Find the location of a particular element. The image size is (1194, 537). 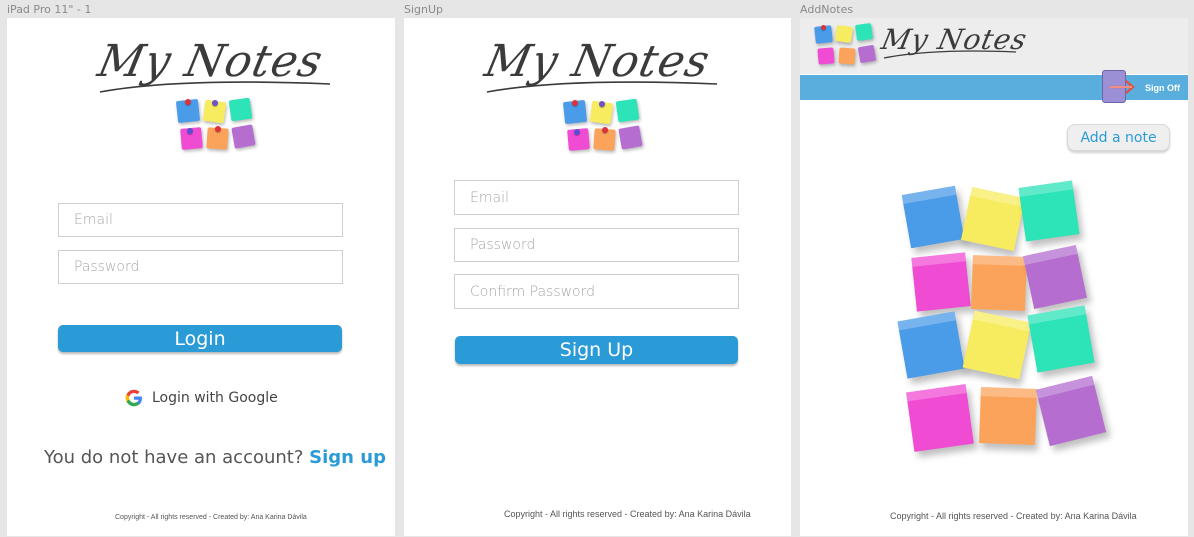

google-login-button: Login with Google is located at coordinates (201, 398).